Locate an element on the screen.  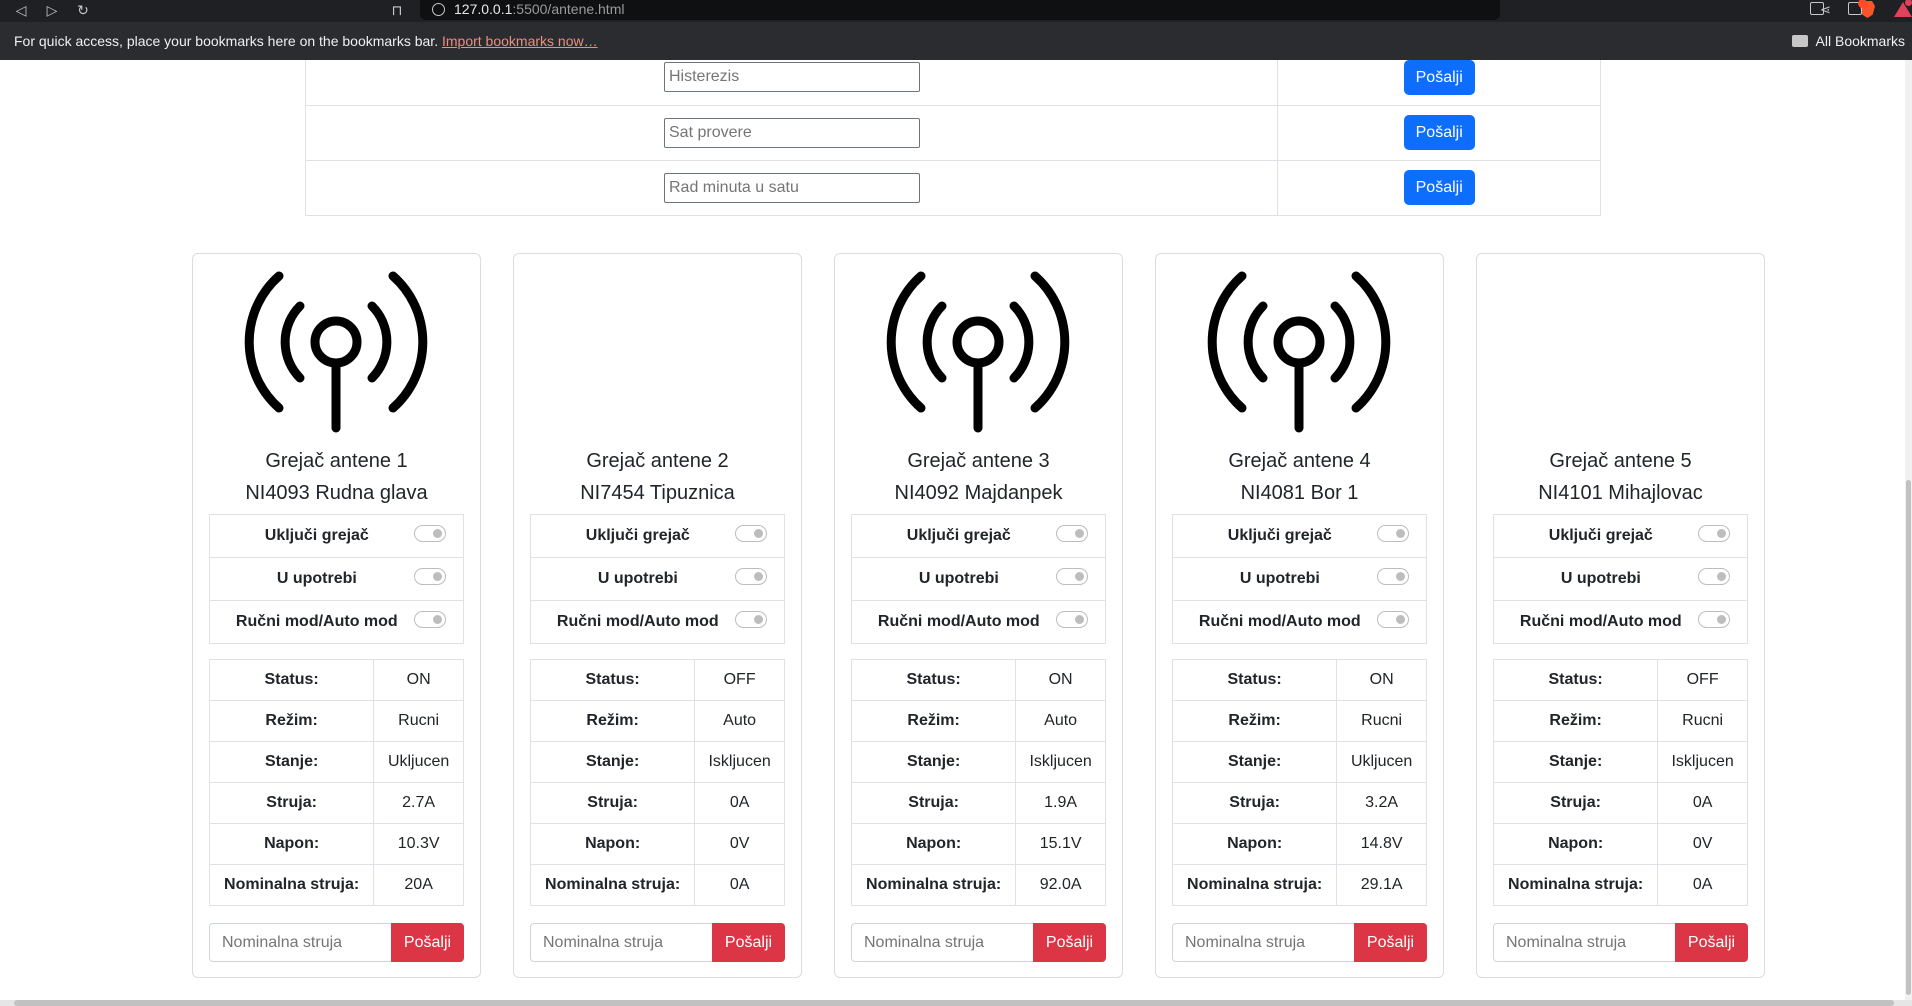
all-bookmarks-button: All Bookmarks is located at coordinates (1848, 41).